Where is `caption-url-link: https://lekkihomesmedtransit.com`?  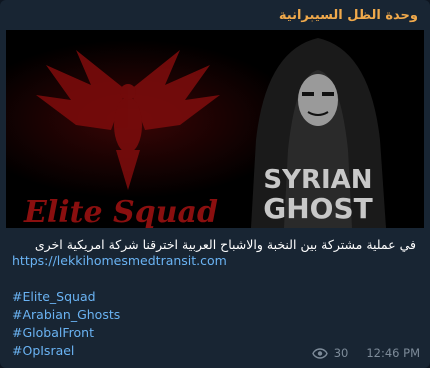
caption-url-link: https://lekkihomesmedtransit.com is located at coordinates (119, 261).